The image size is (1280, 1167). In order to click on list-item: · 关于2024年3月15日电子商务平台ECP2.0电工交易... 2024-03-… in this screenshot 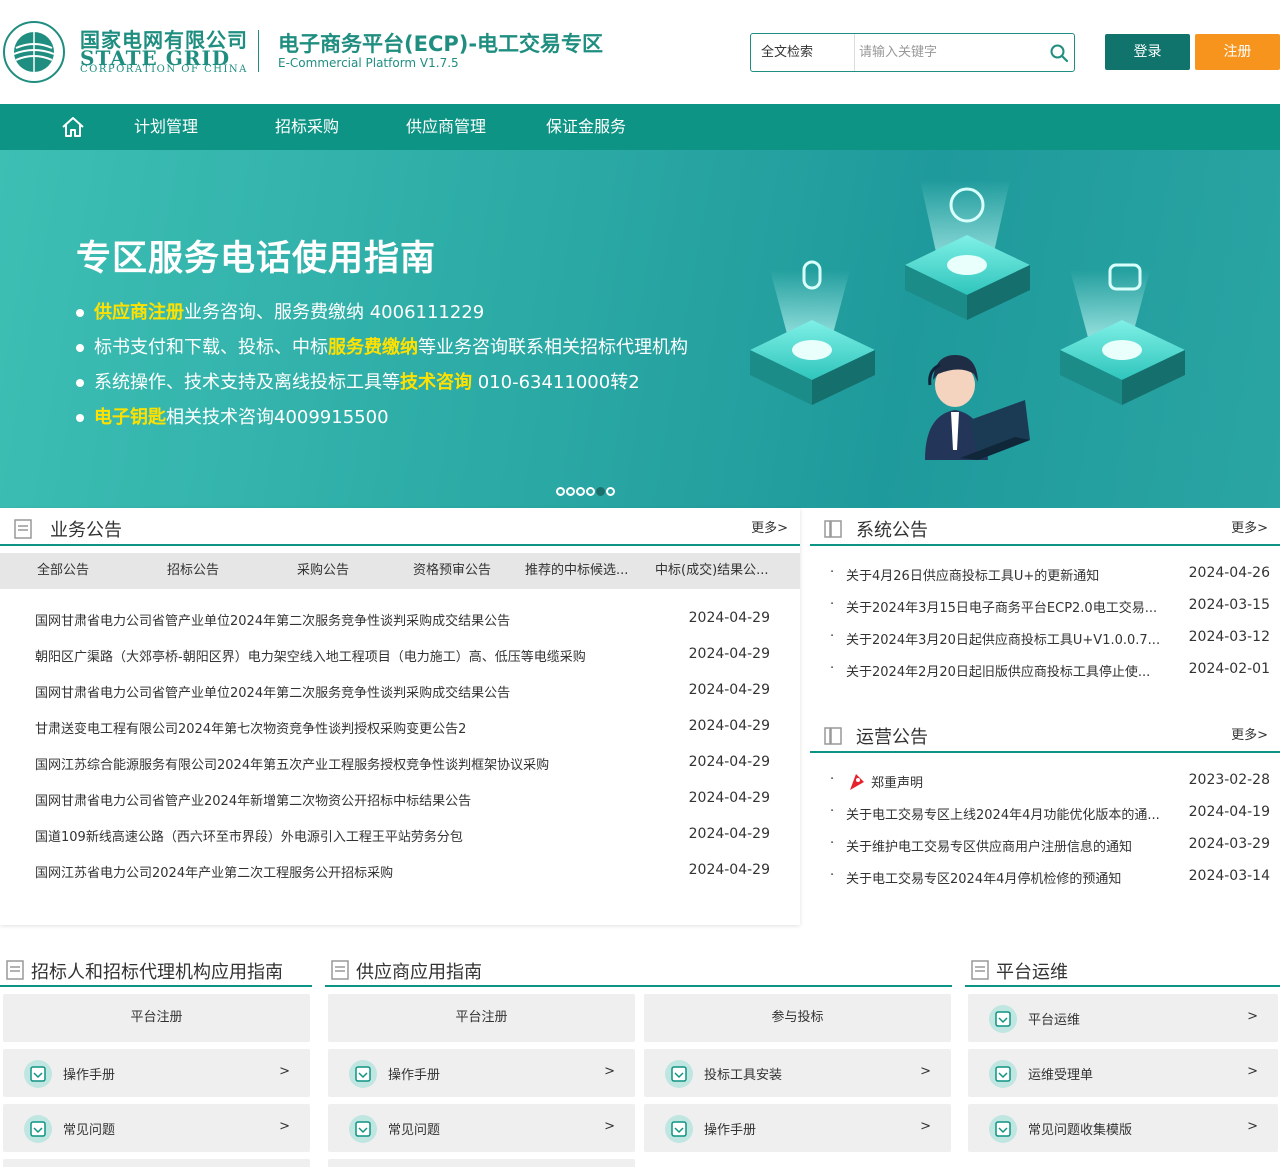, I will do `click(1050, 608)`.